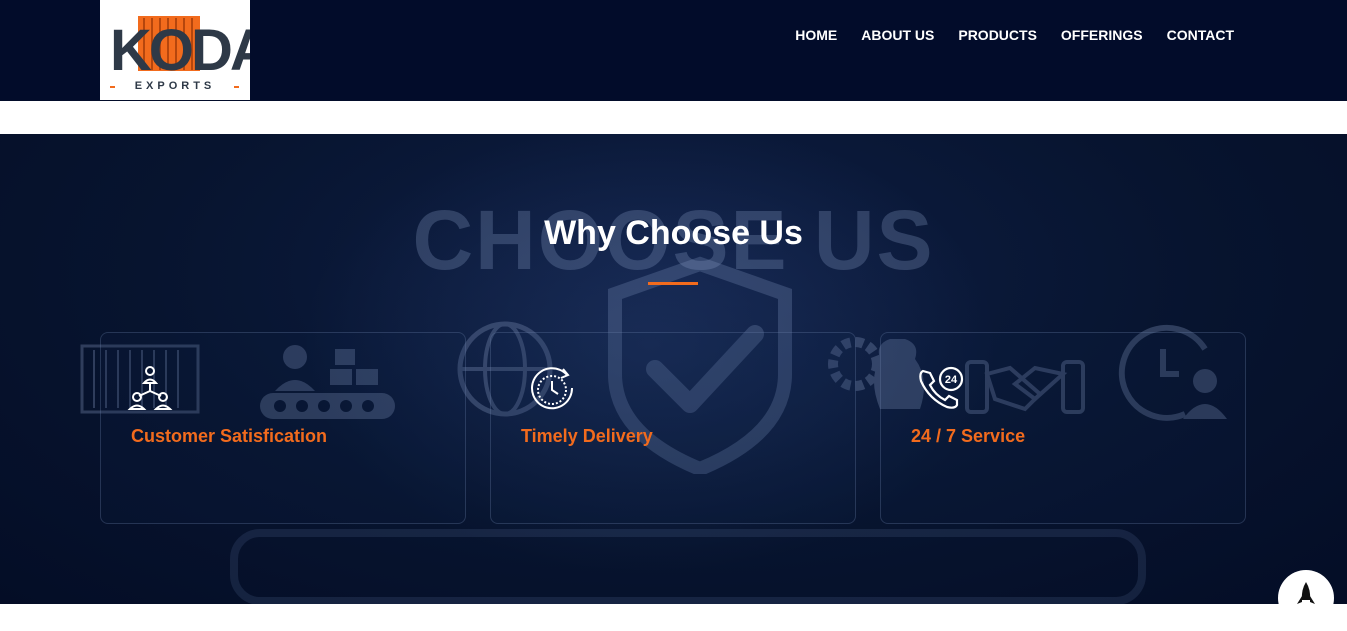 The image size is (1347, 631). I want to click on feature-label: Timely Delivery, so click(587, 436).